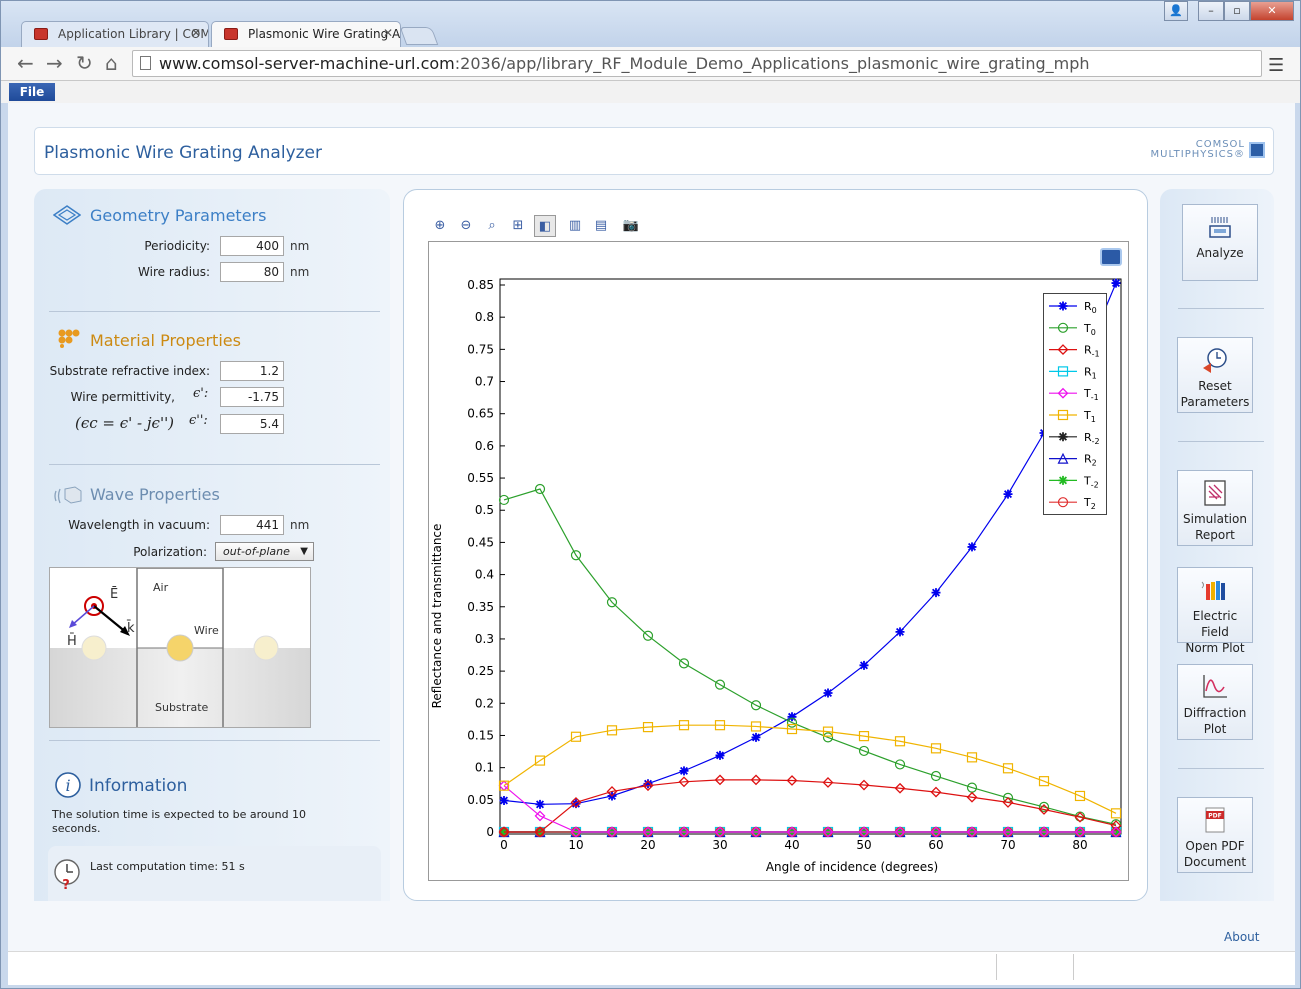 This screenshot has height=989, width=1301. I want to click on analyze-icon, so click(1220, 227).